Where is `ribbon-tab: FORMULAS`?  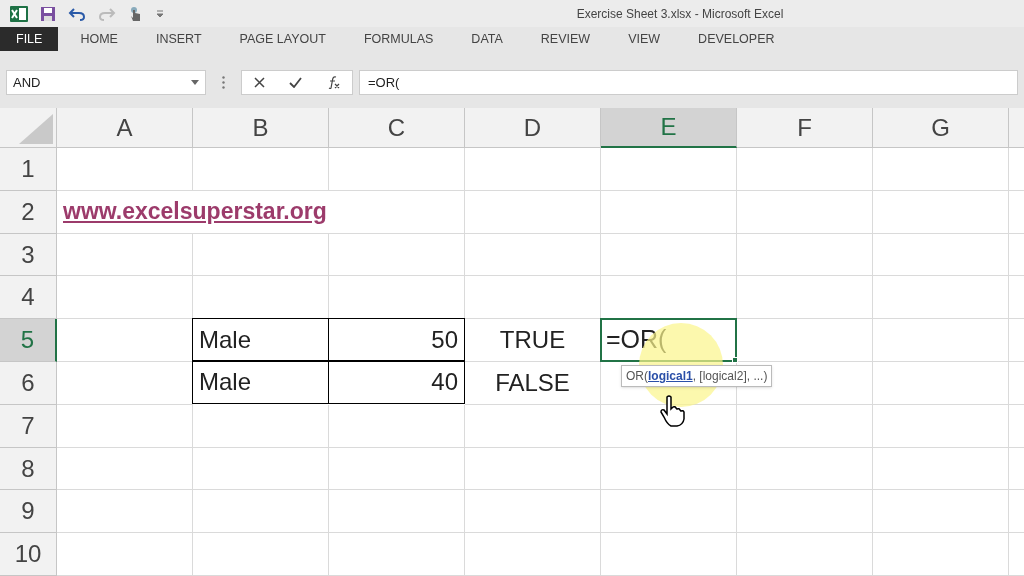
ribbon-tab: FORMULAS is located at coordinates (398, 39).